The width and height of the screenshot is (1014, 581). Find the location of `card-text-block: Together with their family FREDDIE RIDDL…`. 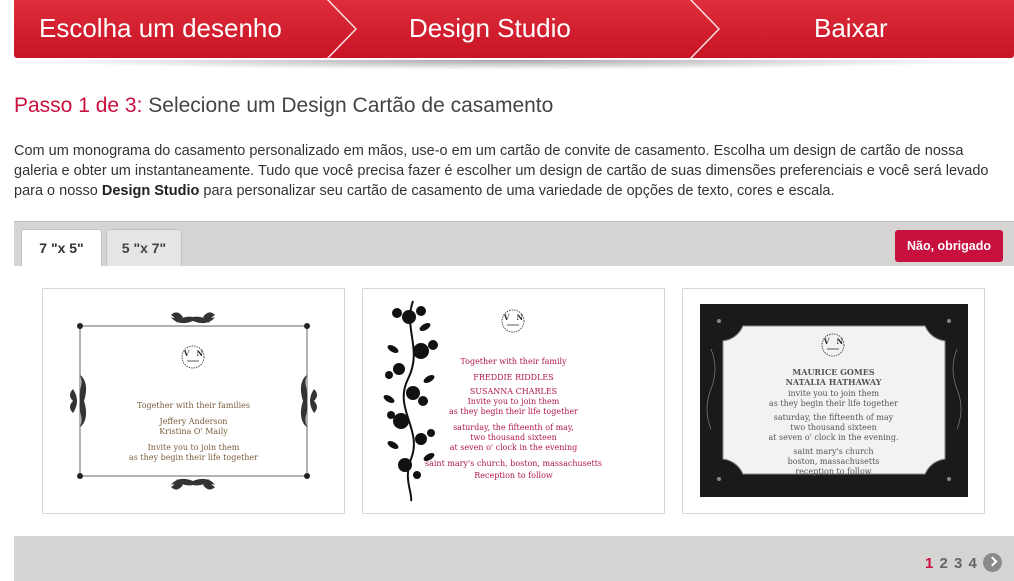

card-text-block: Together with their family FREDDIE RIDDL… is located at coordinates (513, 418).